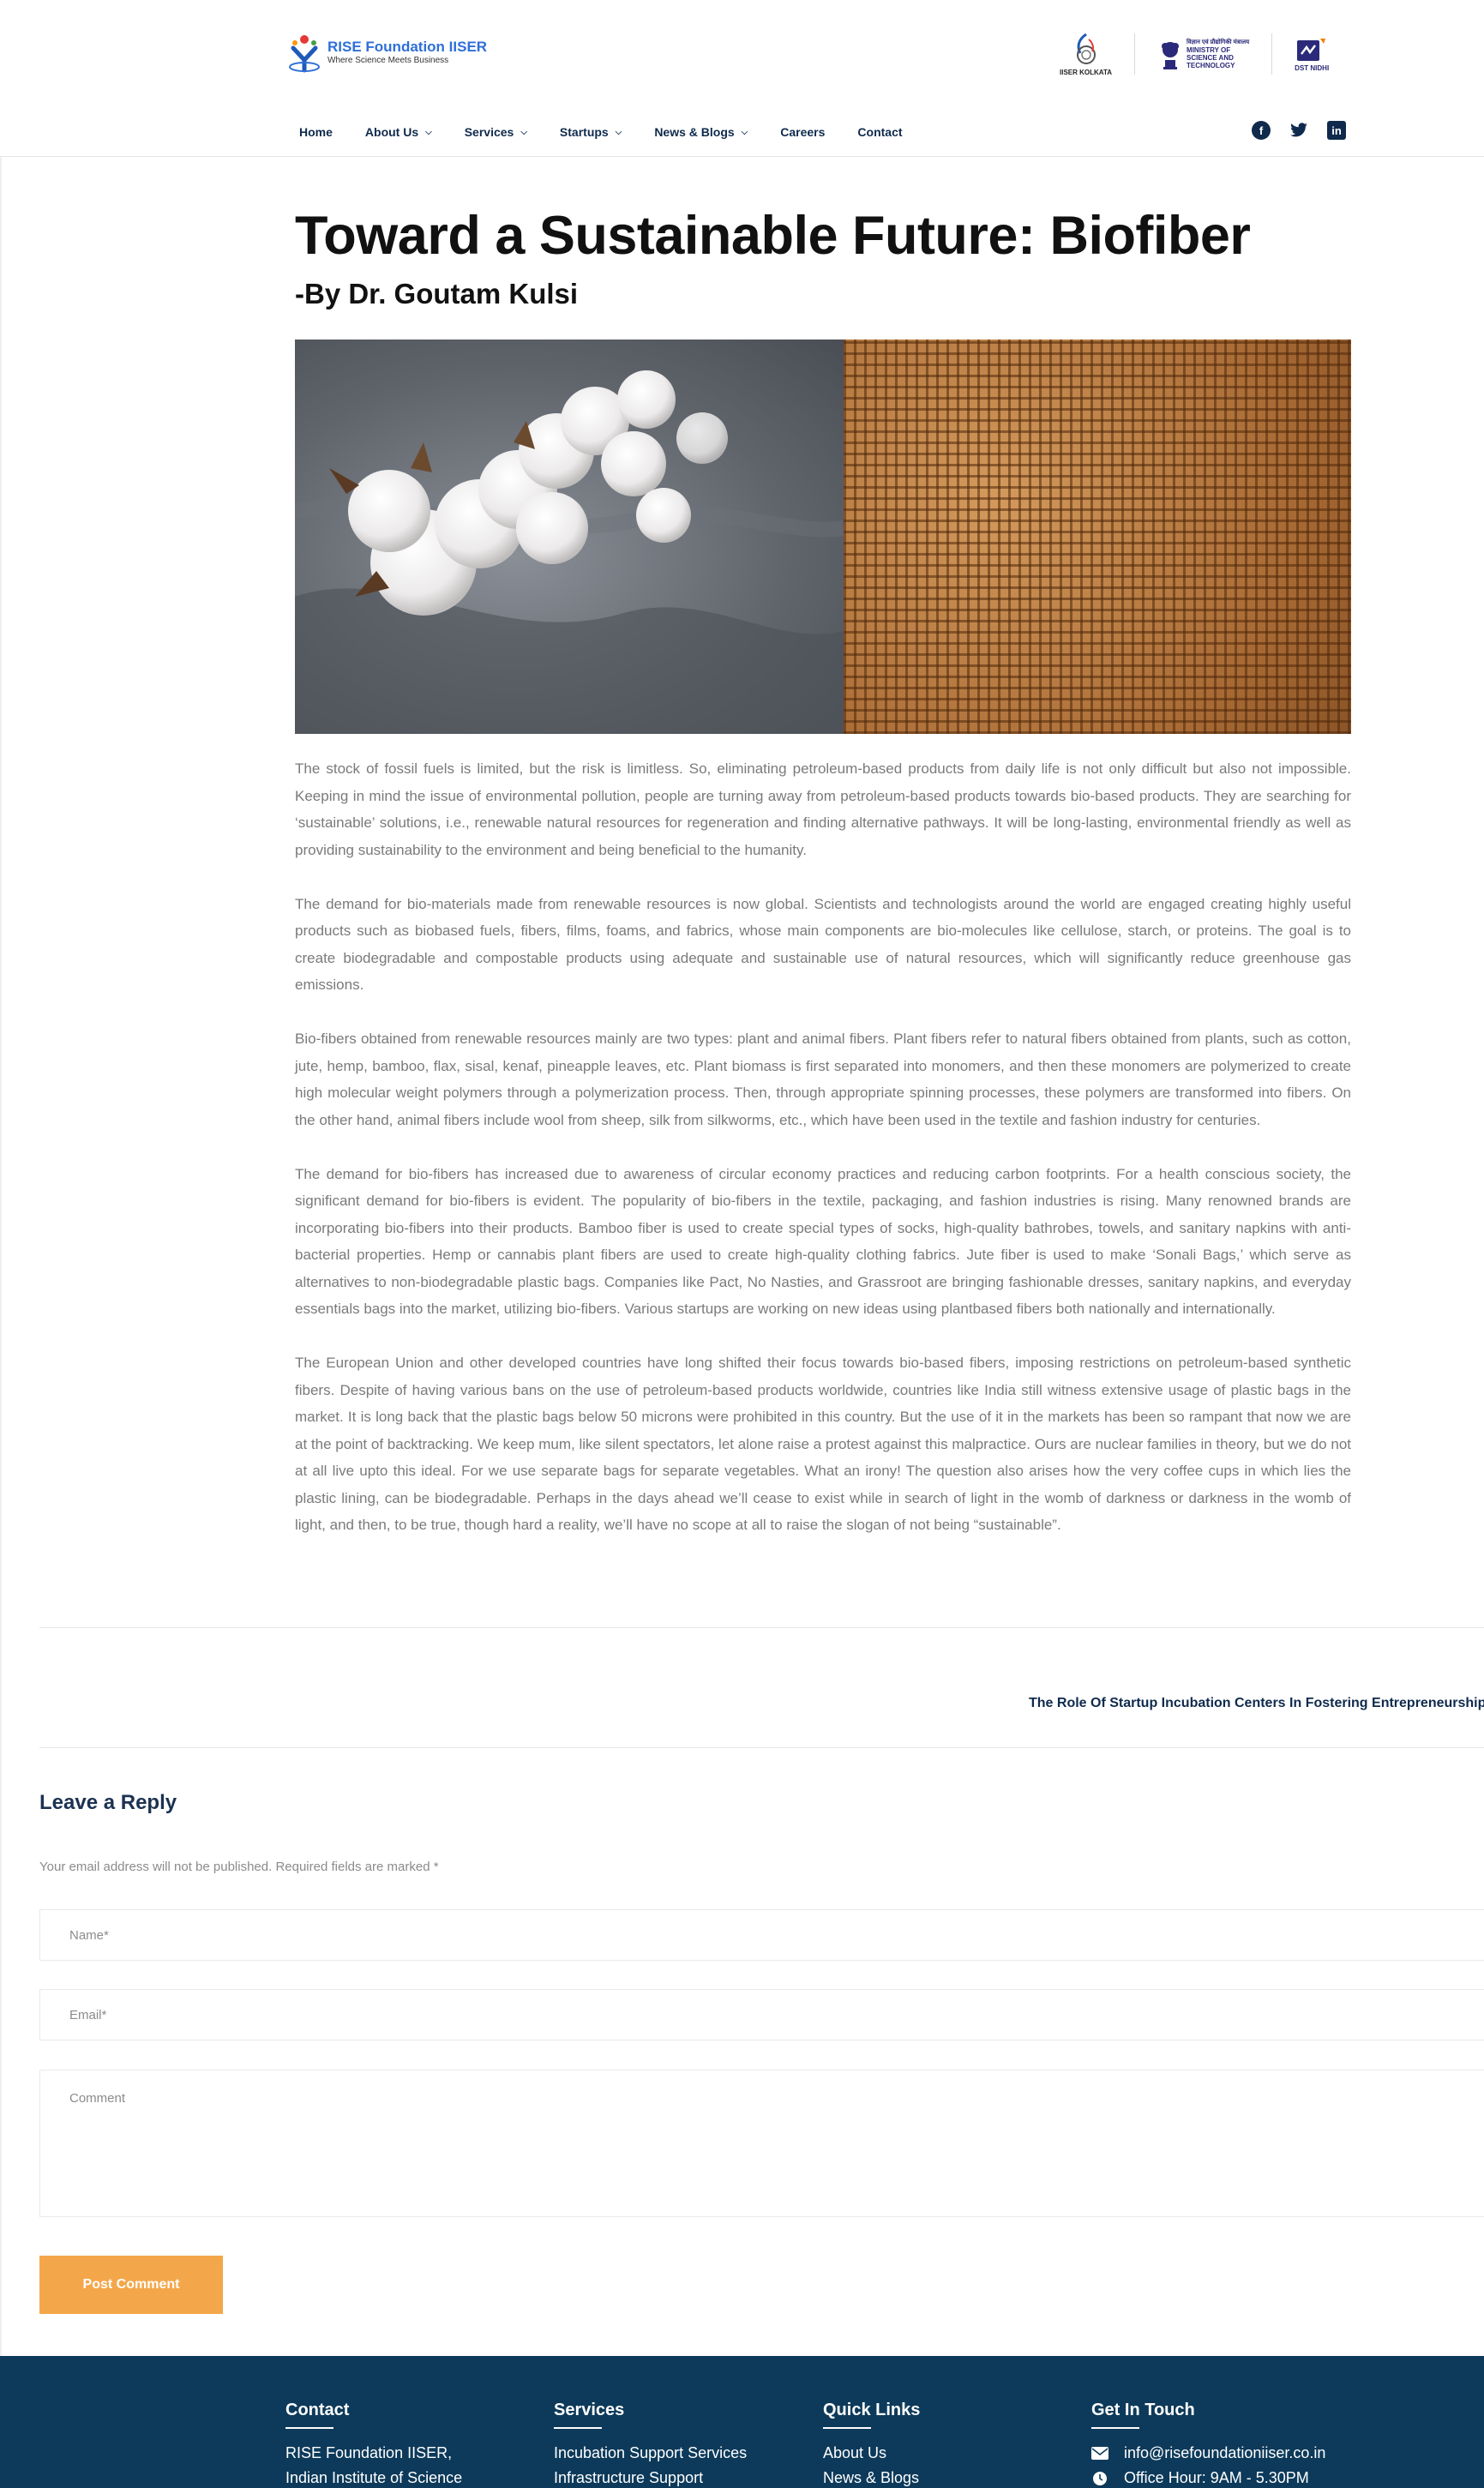 The width and height of the screenshot is (1484, 2488). I want to click on nav-item-careers: Careers, so click(802, 132).